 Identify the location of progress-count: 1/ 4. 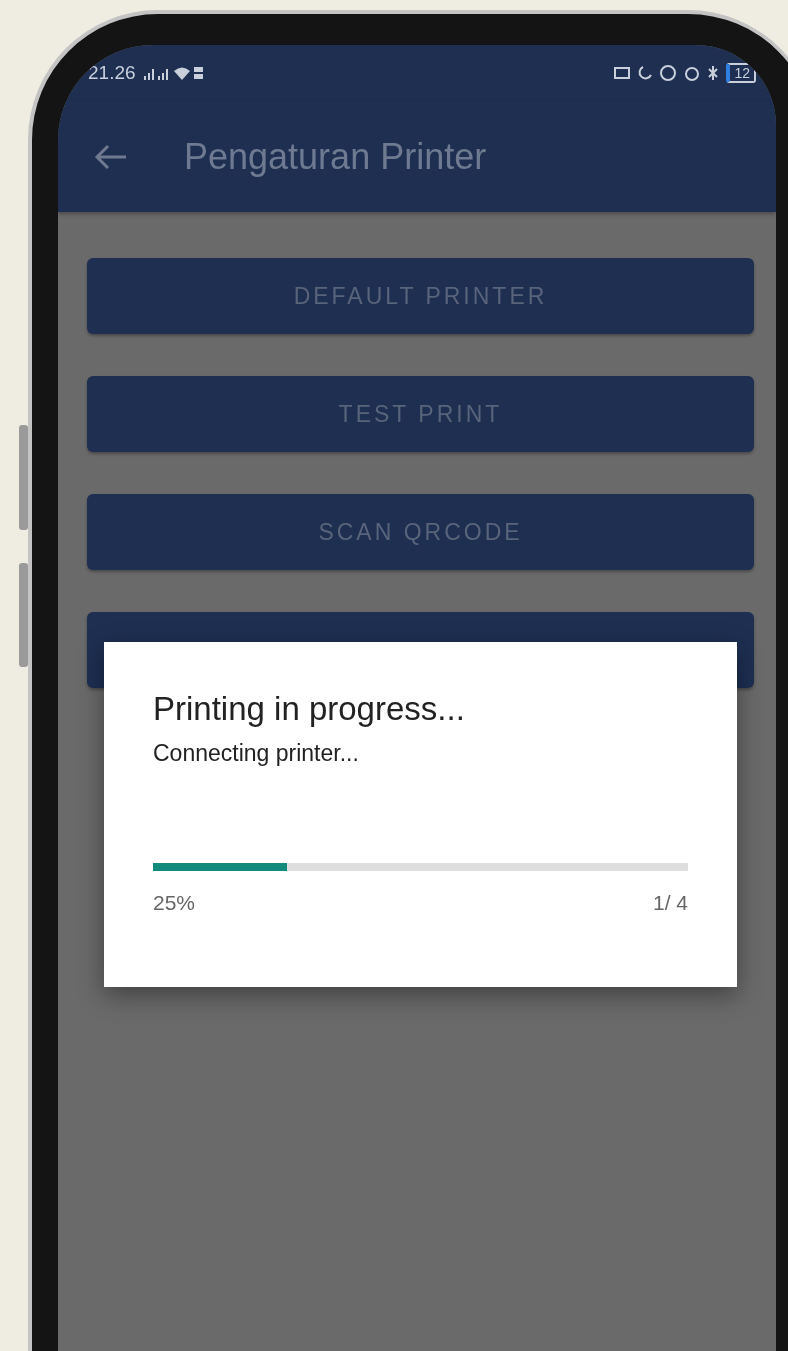
(670, 903).